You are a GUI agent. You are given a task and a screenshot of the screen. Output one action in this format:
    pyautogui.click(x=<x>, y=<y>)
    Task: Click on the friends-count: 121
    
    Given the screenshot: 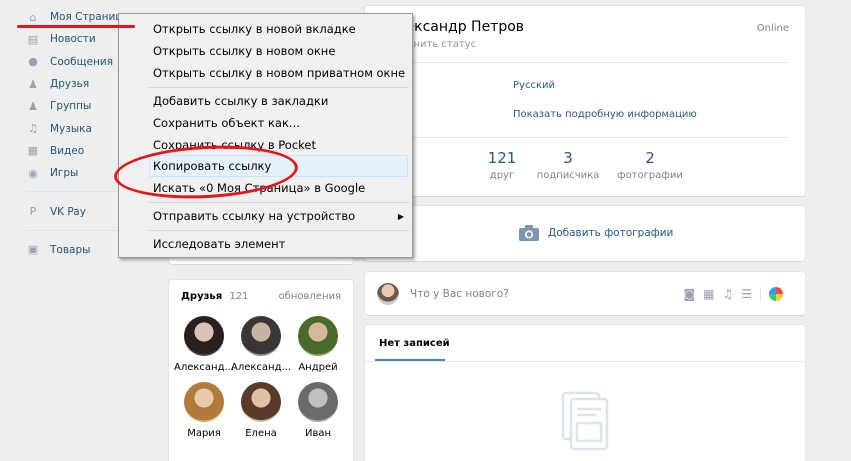 What is the action you would take?
    pyautogui.click(x=239, y=296)
    